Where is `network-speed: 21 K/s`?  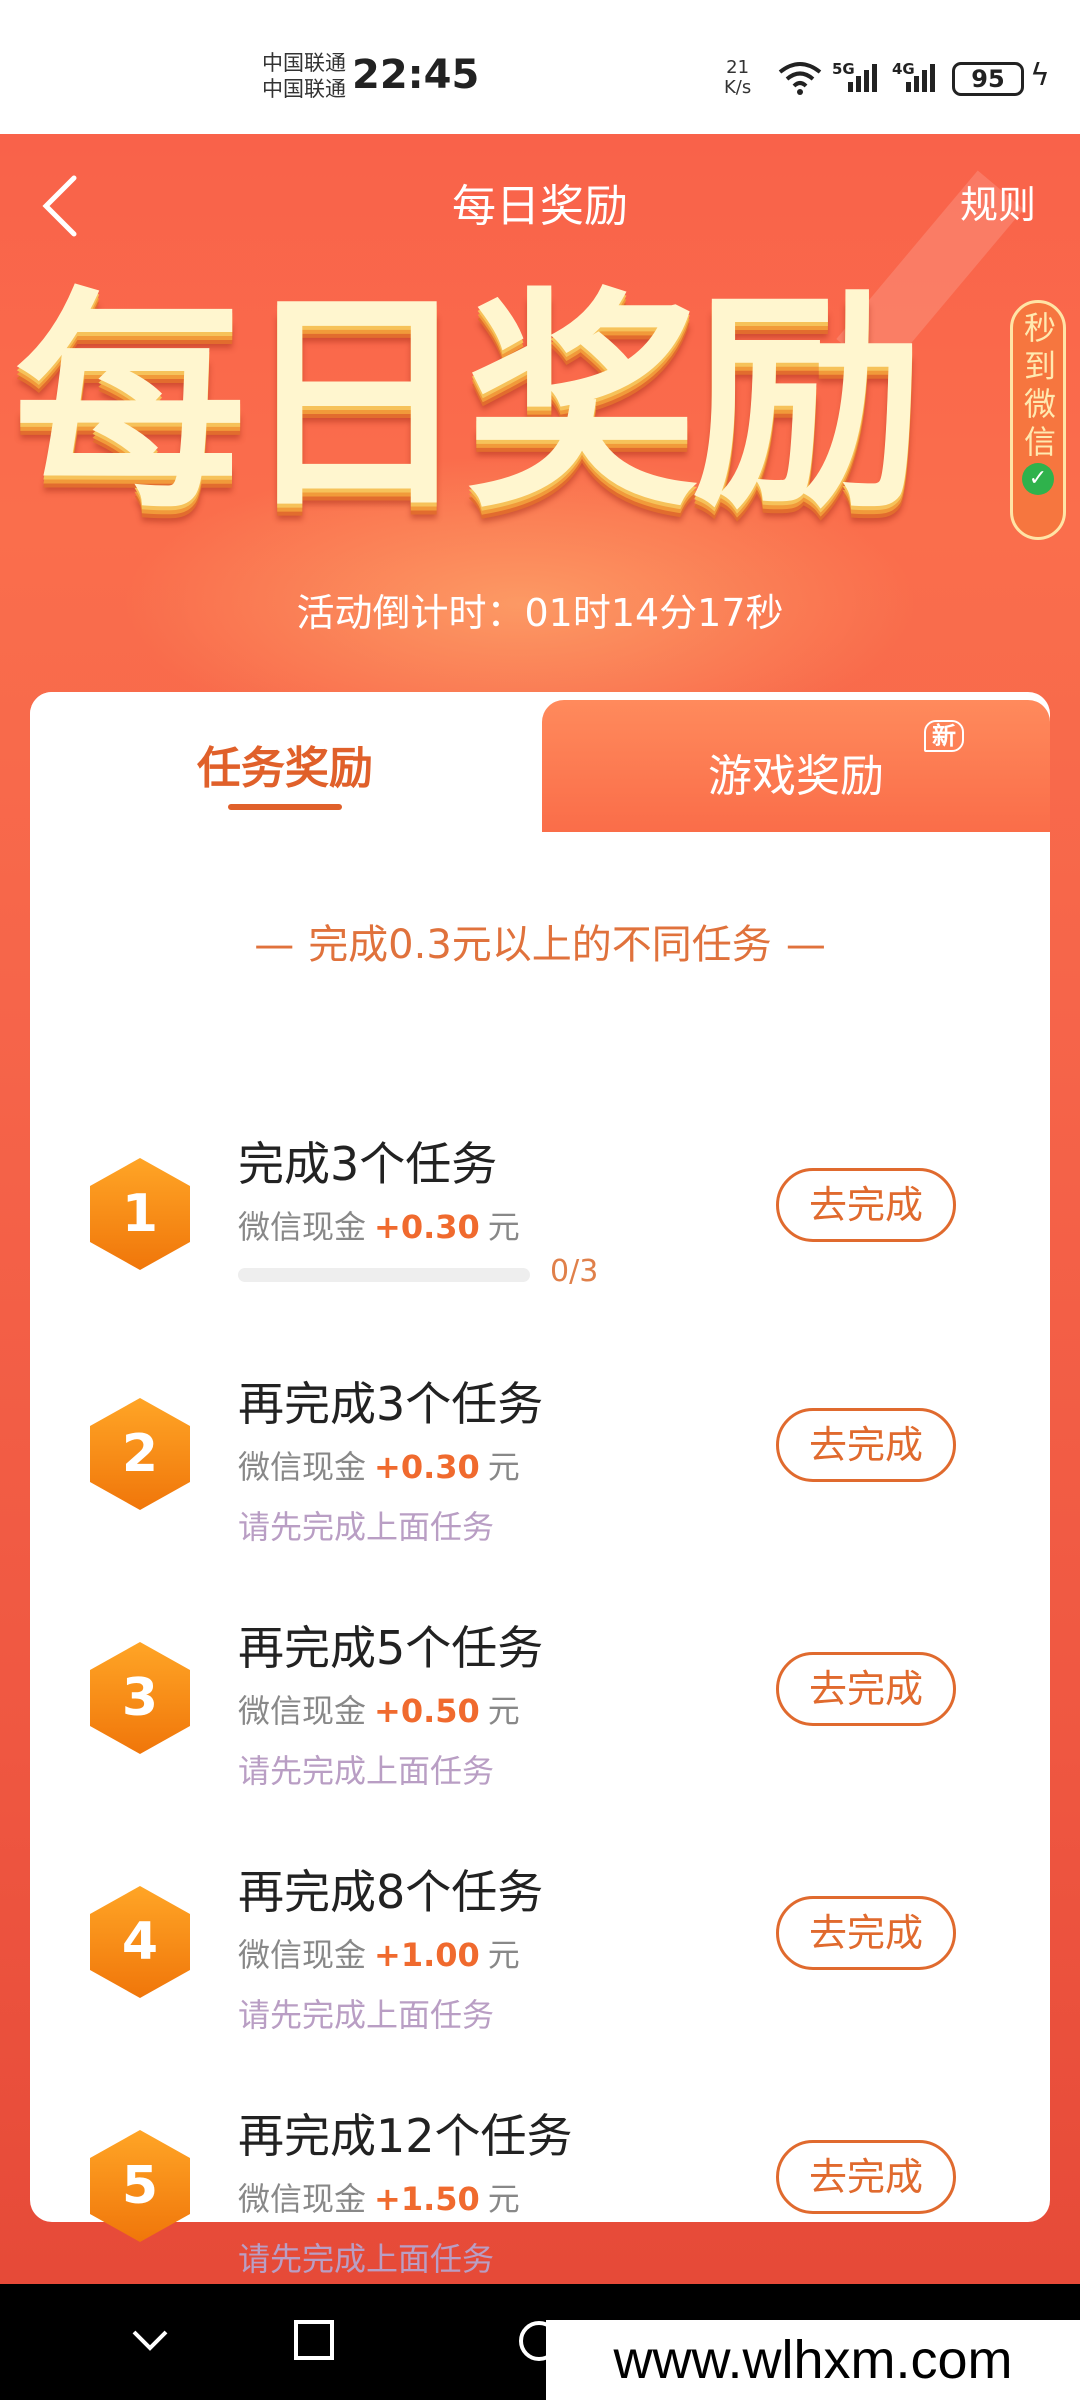 network-speed: 21 K/s is located at coordinates (737, 78).